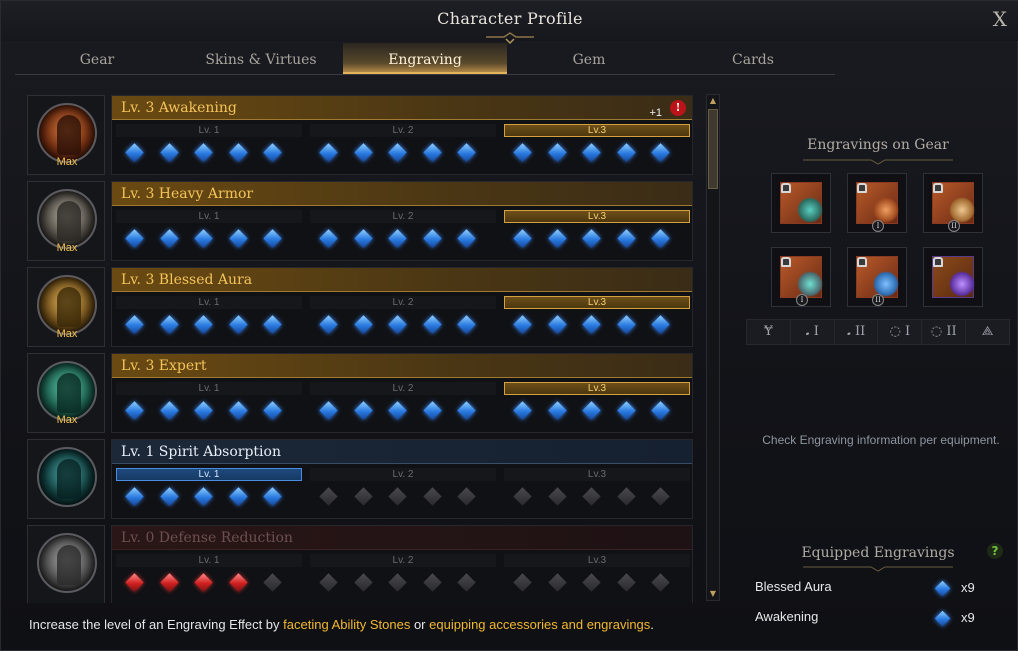  What do you see at coordinates (713, 347) in the screenshot?
I see `engraving-scrollbar: ▲ ▼` at bounding box center [713, 347].